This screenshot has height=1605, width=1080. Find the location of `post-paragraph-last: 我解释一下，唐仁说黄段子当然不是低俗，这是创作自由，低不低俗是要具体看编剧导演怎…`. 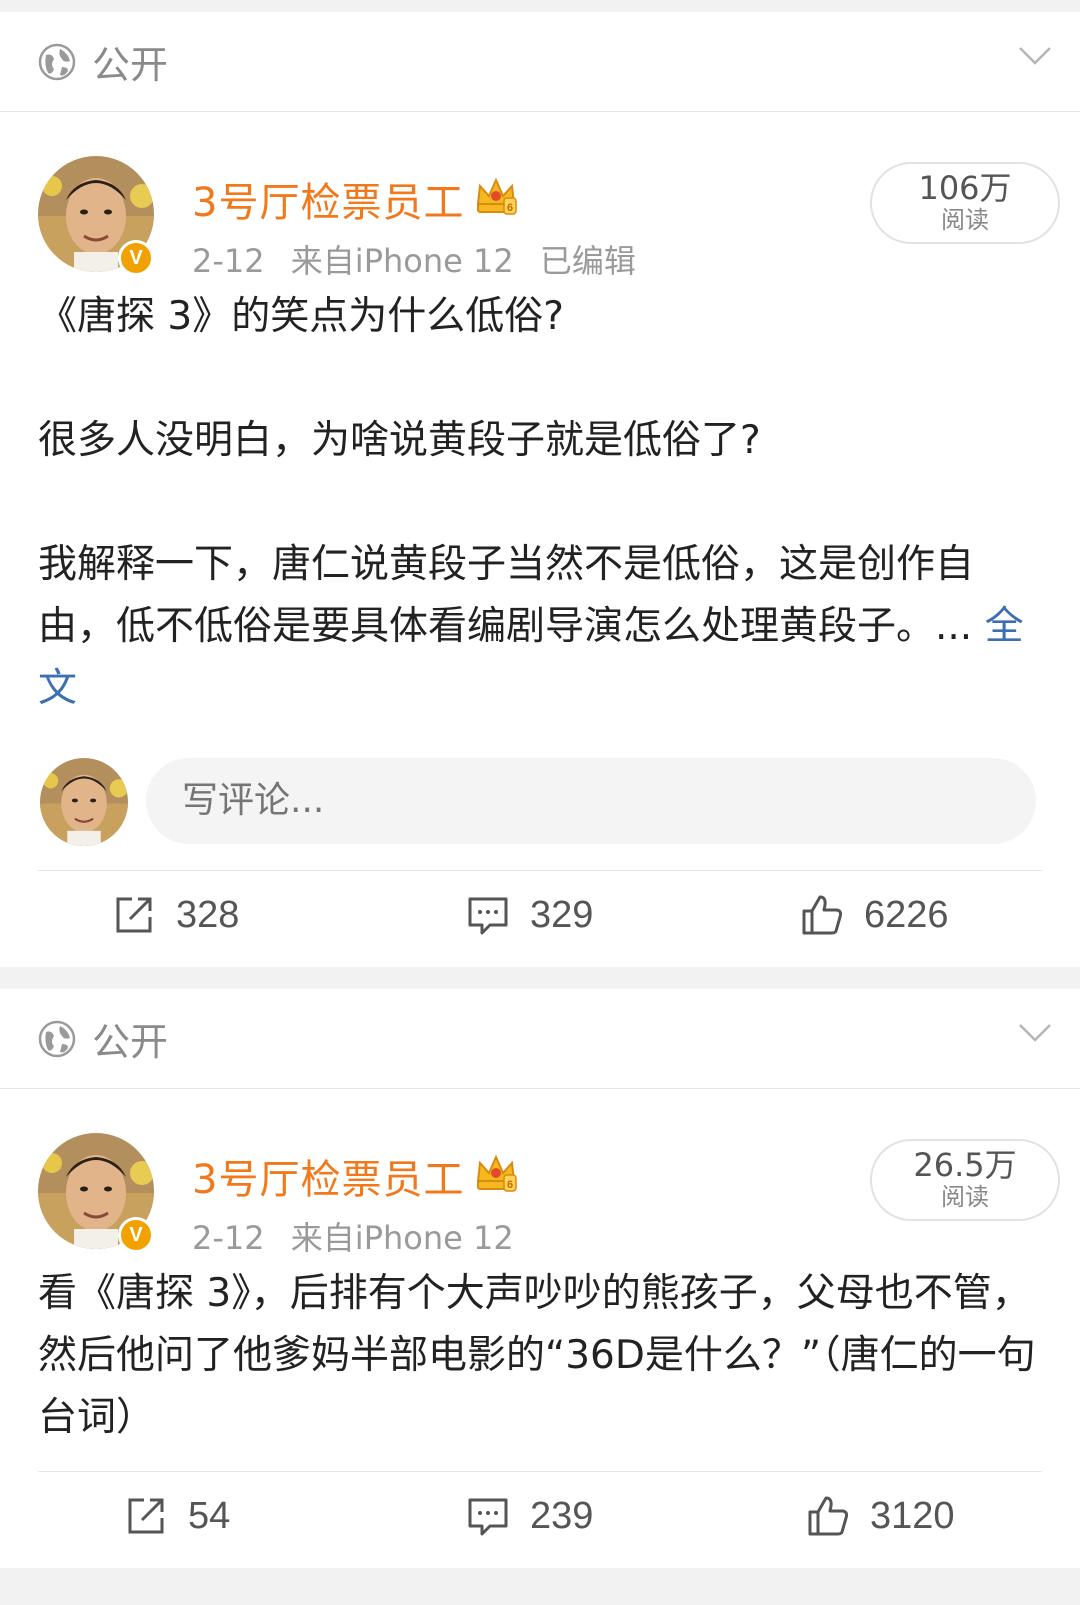

post-paragraph-last: 我解释一下，唐仁说黄段子当然不是低俗，这是创作自由，低不低俗是要具体看编剧导演怎… is located at coordinates (540, 627).